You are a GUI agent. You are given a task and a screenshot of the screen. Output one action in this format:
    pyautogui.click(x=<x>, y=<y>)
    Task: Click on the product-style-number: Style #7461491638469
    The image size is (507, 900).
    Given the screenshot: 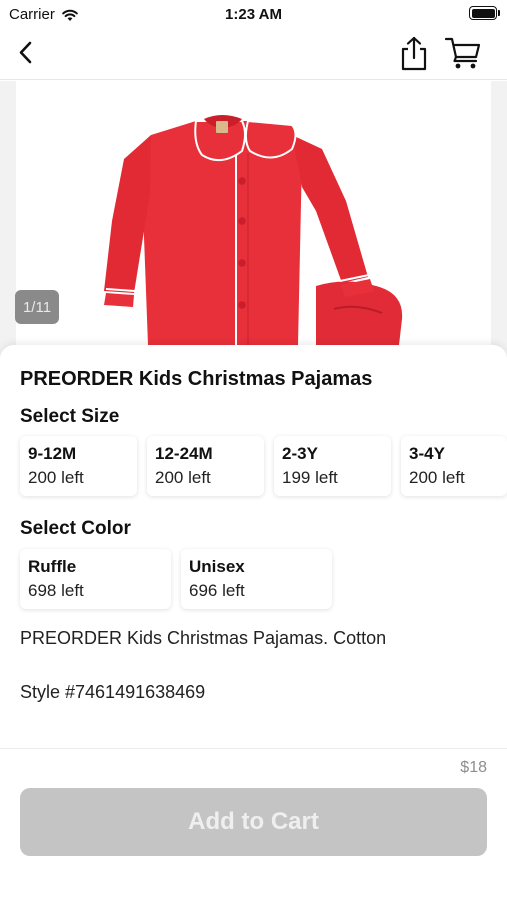 What is the action you would take?
    pyautogui.click(x=113, y=692)
    